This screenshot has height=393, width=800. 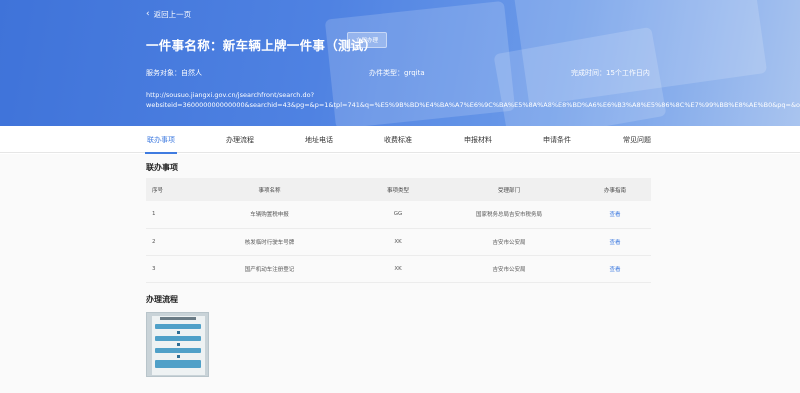 What do you see at coordinates (163, 73) in the screenshot?
I see `service-object-label: 服务对象：` at bounding box center [163, 73].